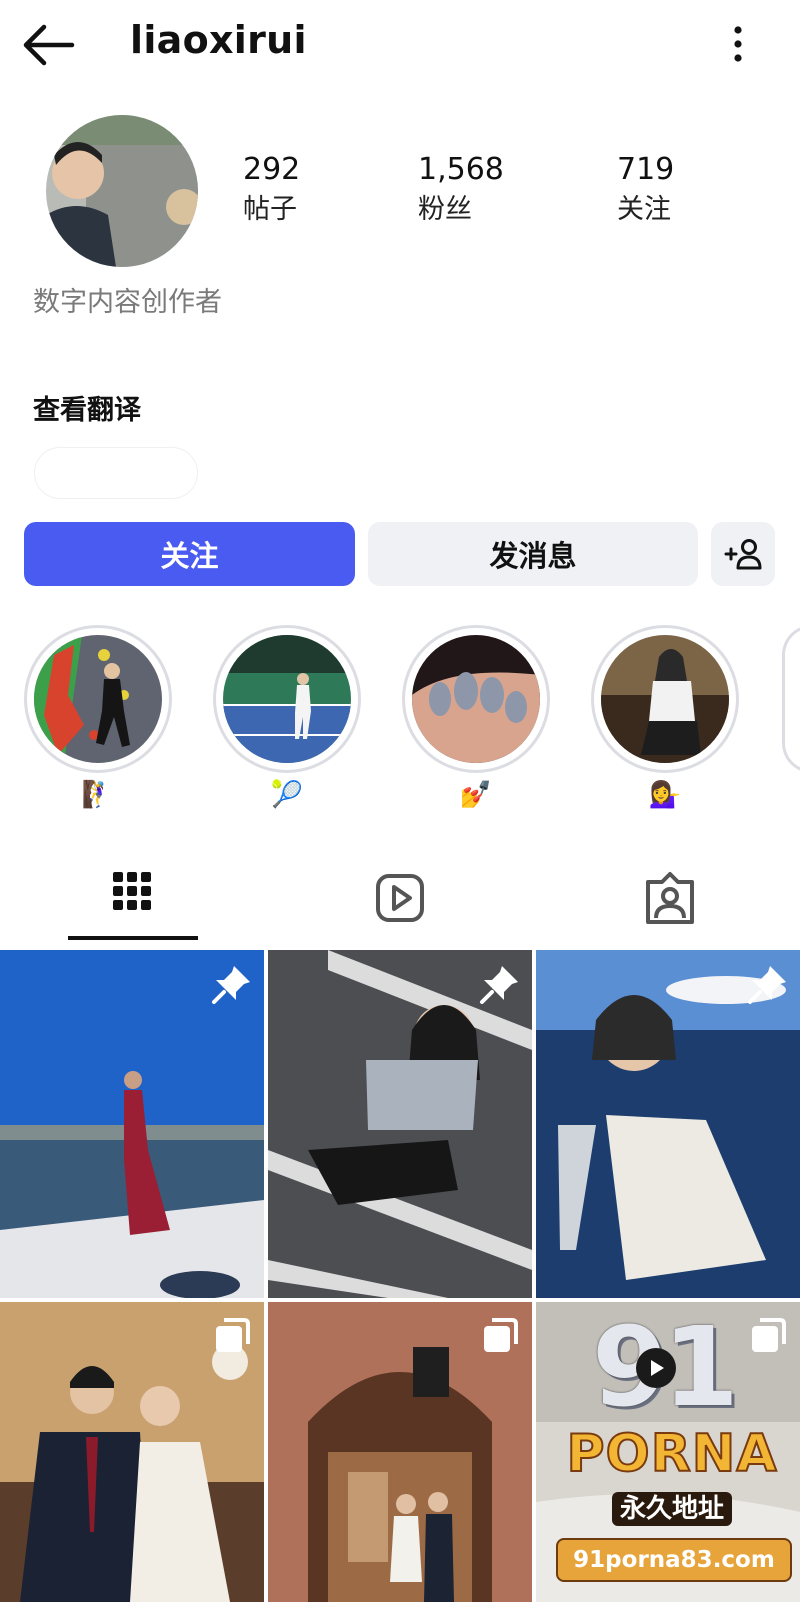 This screenshot has width=800, height=1602. I want to click on stat-following-label: 关注, so click(644, 209).